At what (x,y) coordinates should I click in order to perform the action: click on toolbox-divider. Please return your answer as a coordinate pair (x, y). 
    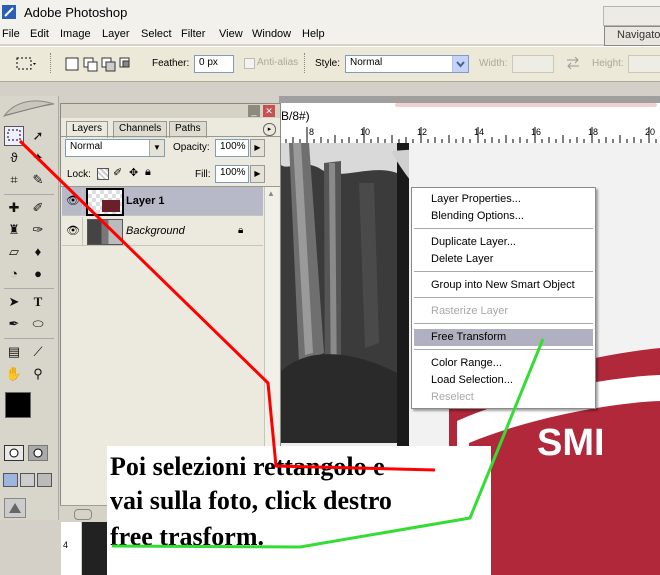
    Looking at the image, I should click on (29, 194).